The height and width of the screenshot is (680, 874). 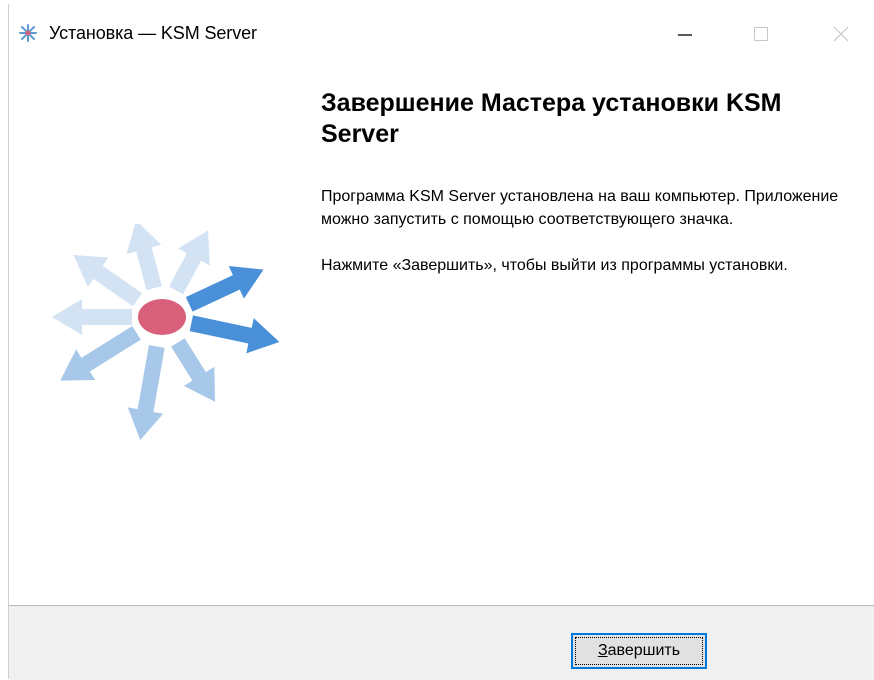 What do you see at coordinates (162, 317) in the screenshot?
I see `center-dot` at bounding box center [162, 317].